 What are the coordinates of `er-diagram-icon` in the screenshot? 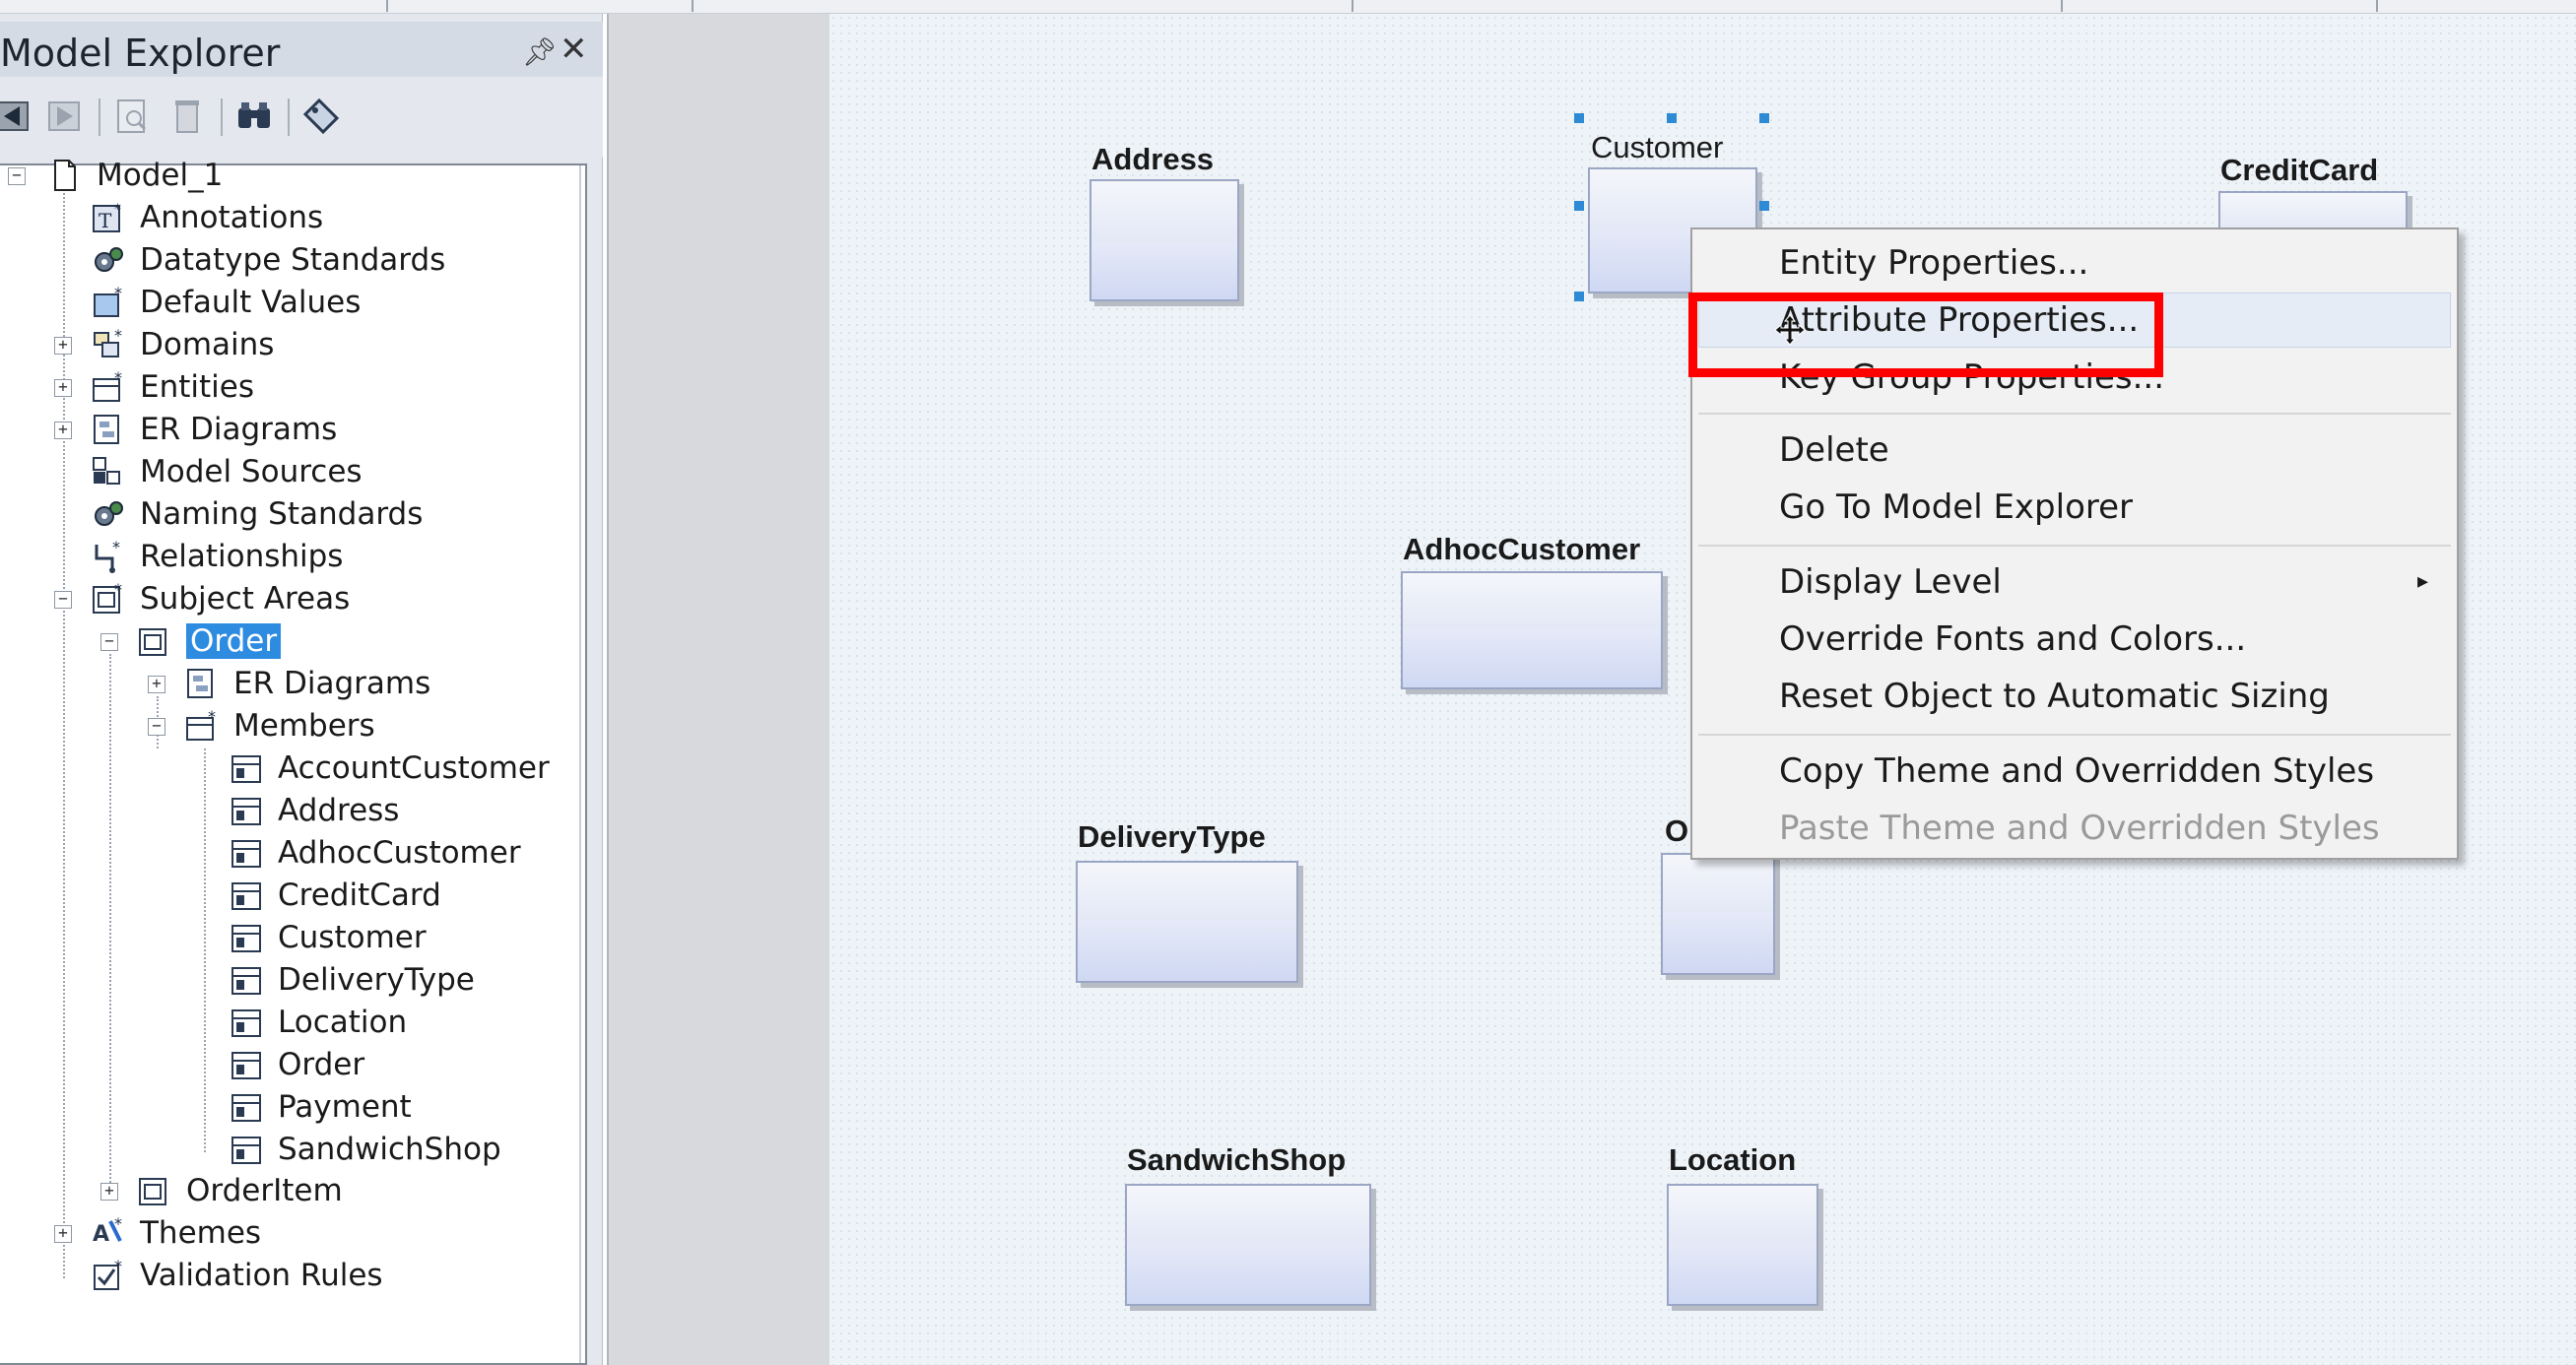 It's located at (200, 683).